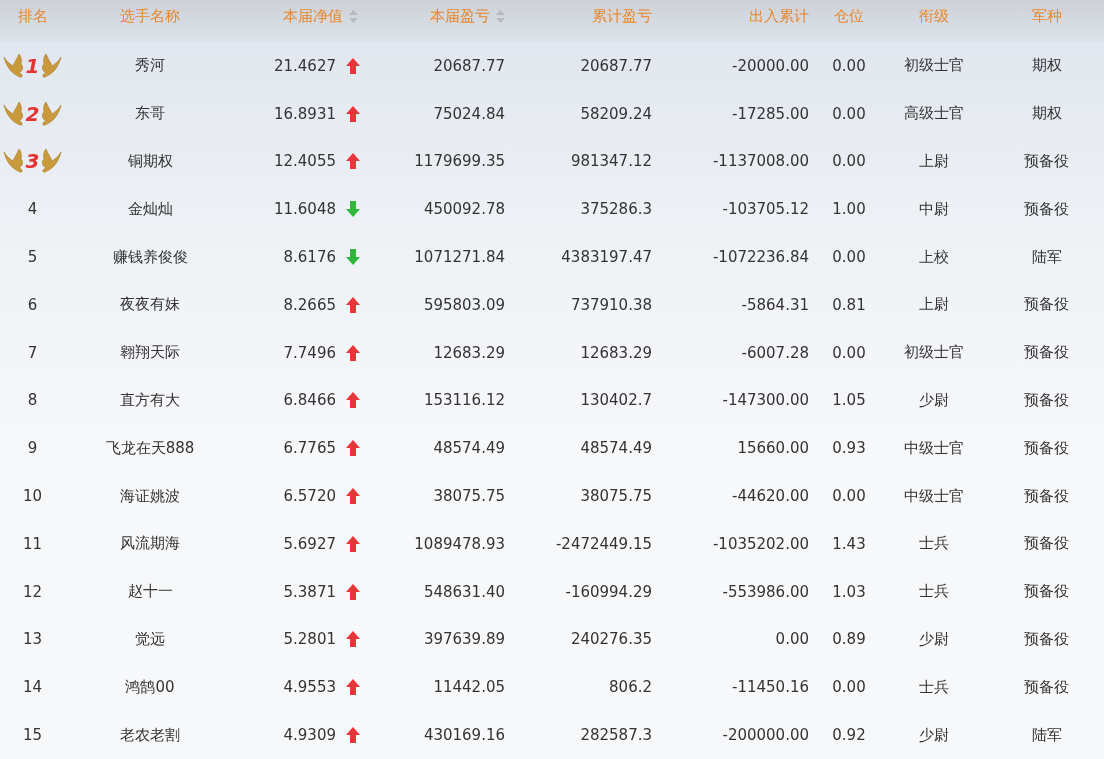 Image resolution: width=1104 pixels, height=759 pixels. Describe the element at coordinates (775, 352) in the screenshot. I see `cumulative-flow: -6007.28` at that location.